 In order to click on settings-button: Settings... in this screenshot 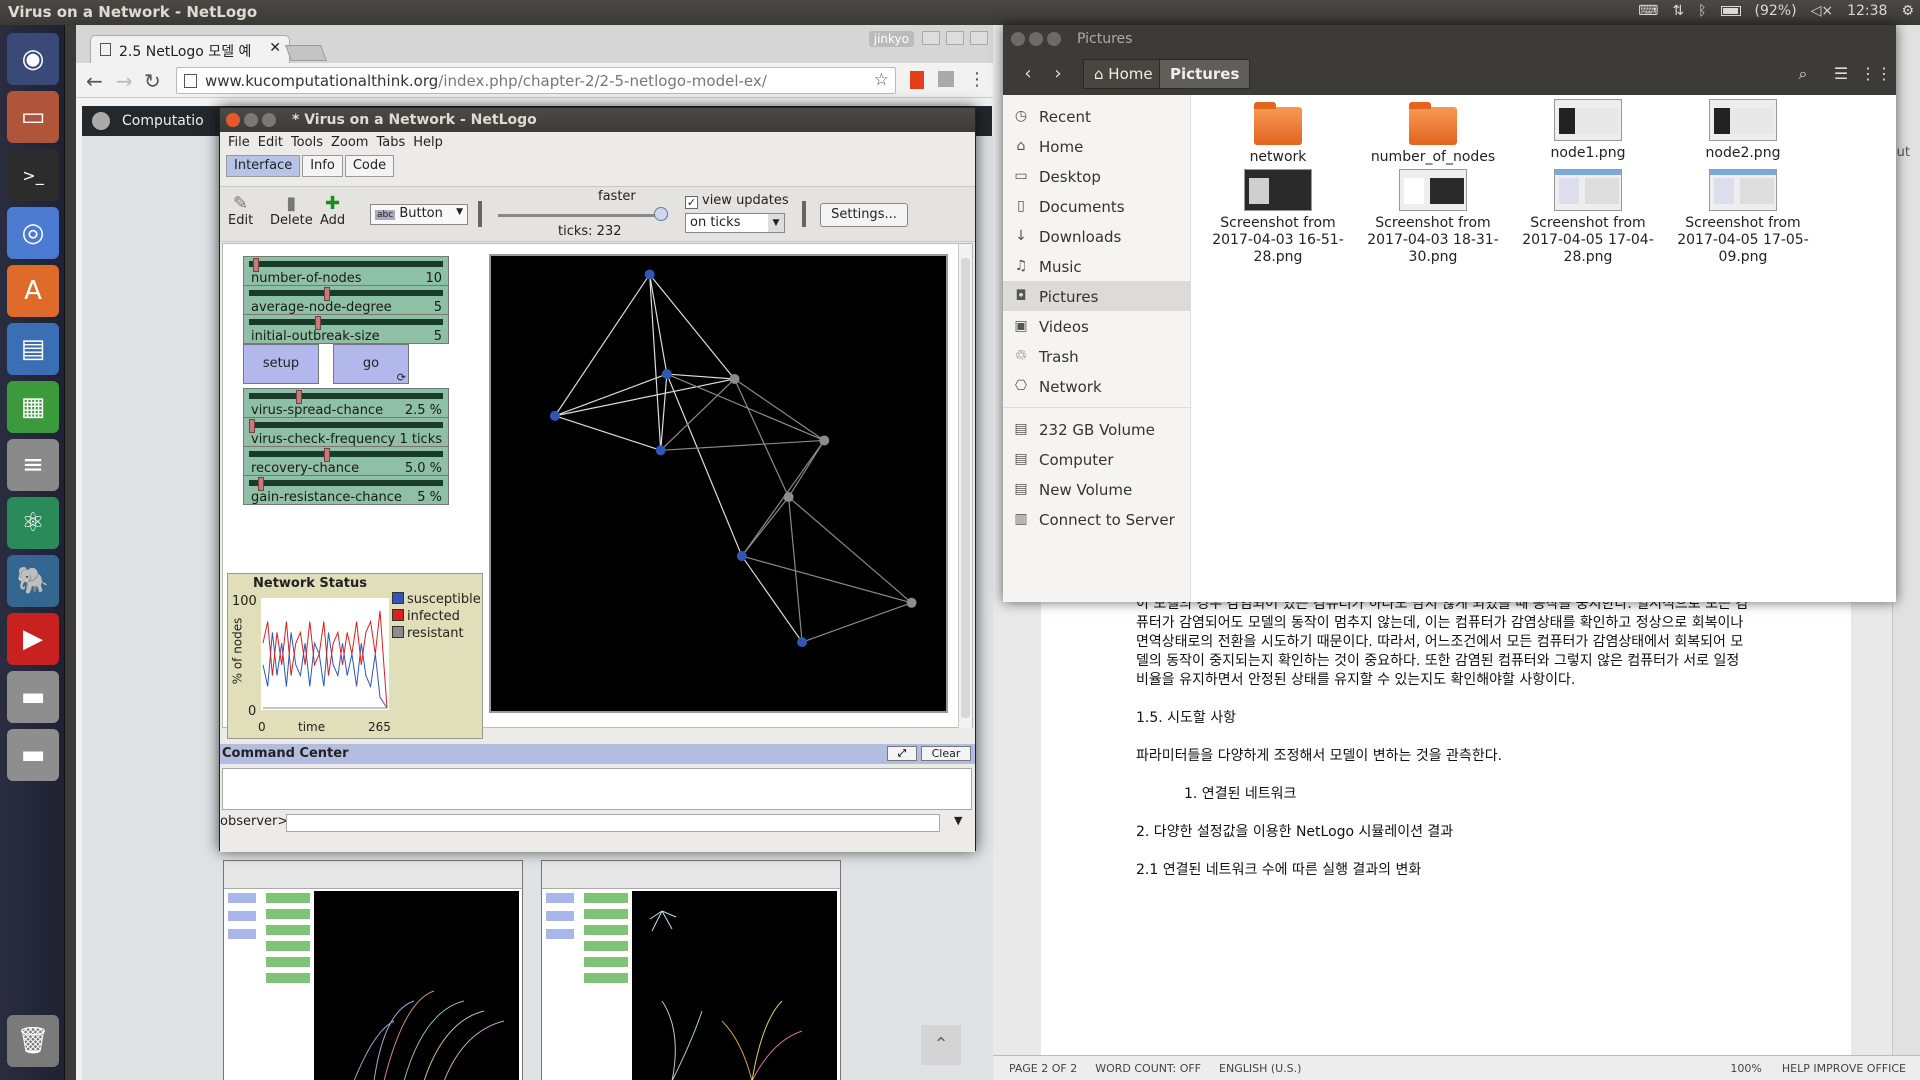, I will do `click(864, 215)`.